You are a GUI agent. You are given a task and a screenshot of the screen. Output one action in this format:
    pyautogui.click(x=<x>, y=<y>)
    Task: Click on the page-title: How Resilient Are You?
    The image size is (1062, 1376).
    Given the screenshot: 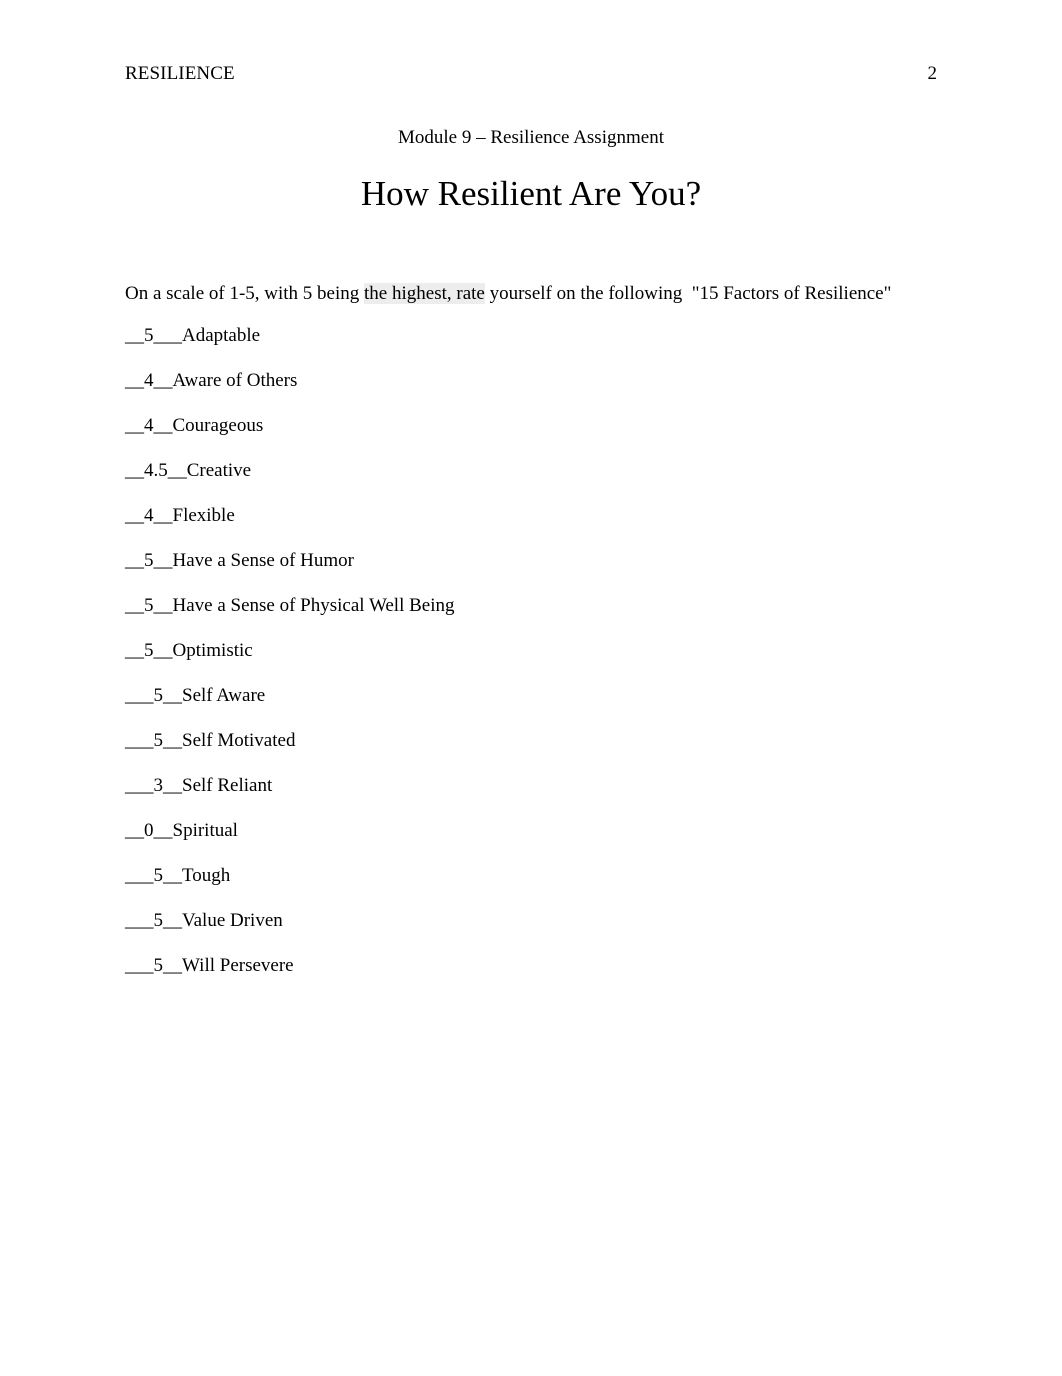 What is the action you would take?
    pyautogui.click(x=531, y=193)
    